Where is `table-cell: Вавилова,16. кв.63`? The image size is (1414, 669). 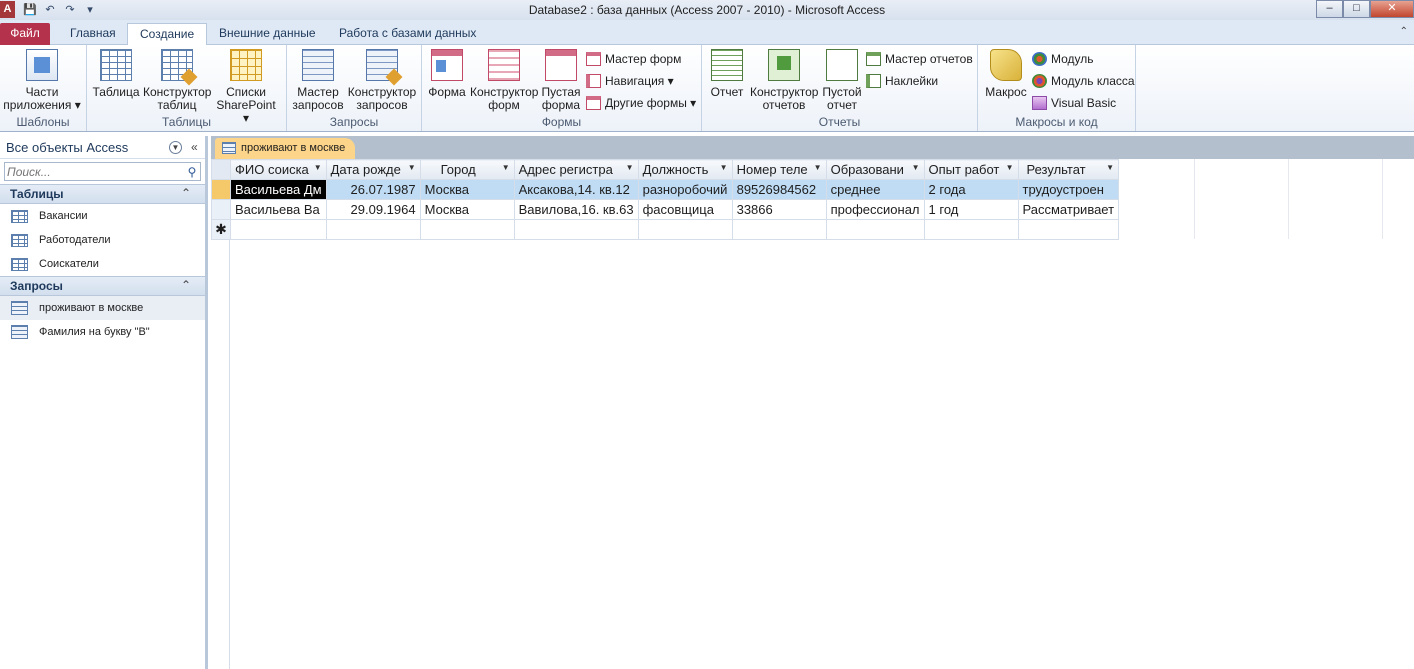 table-cell: Вавилова,16. кв.63 is located at coordinates (576, 209).